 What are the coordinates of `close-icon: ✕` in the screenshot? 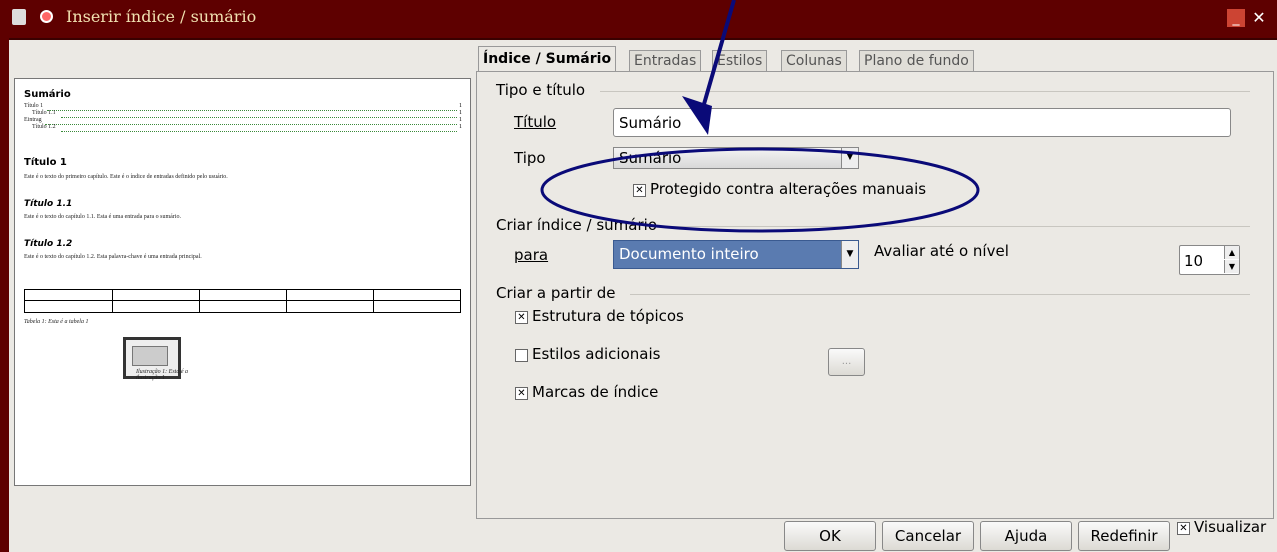 It's located at (1259, 18).